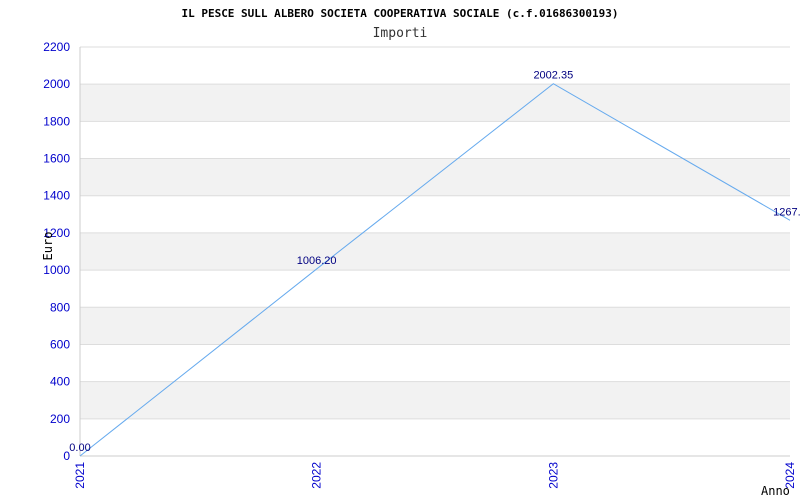 This screenshot has width=800, height=500. Describe the element at coordinates (56, 270) in the screenshot. I see `y-tick-label: 1000` at that location.